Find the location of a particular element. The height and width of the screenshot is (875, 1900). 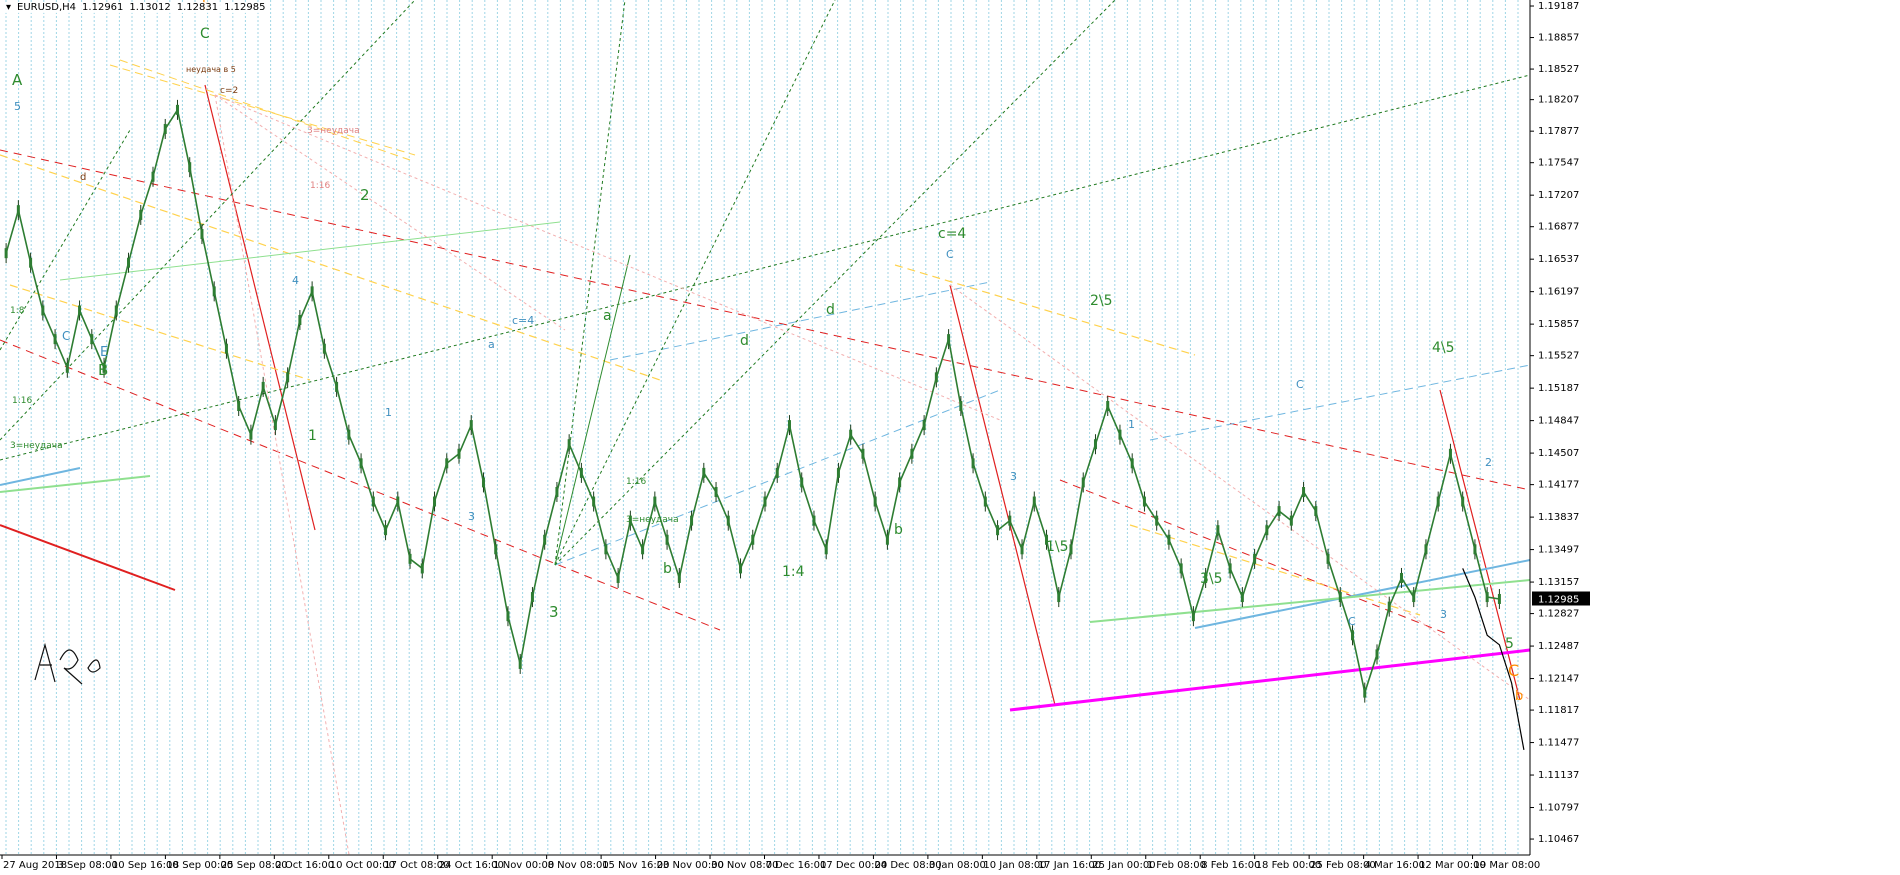

wave-label: d is located at coordinates (830, 310).